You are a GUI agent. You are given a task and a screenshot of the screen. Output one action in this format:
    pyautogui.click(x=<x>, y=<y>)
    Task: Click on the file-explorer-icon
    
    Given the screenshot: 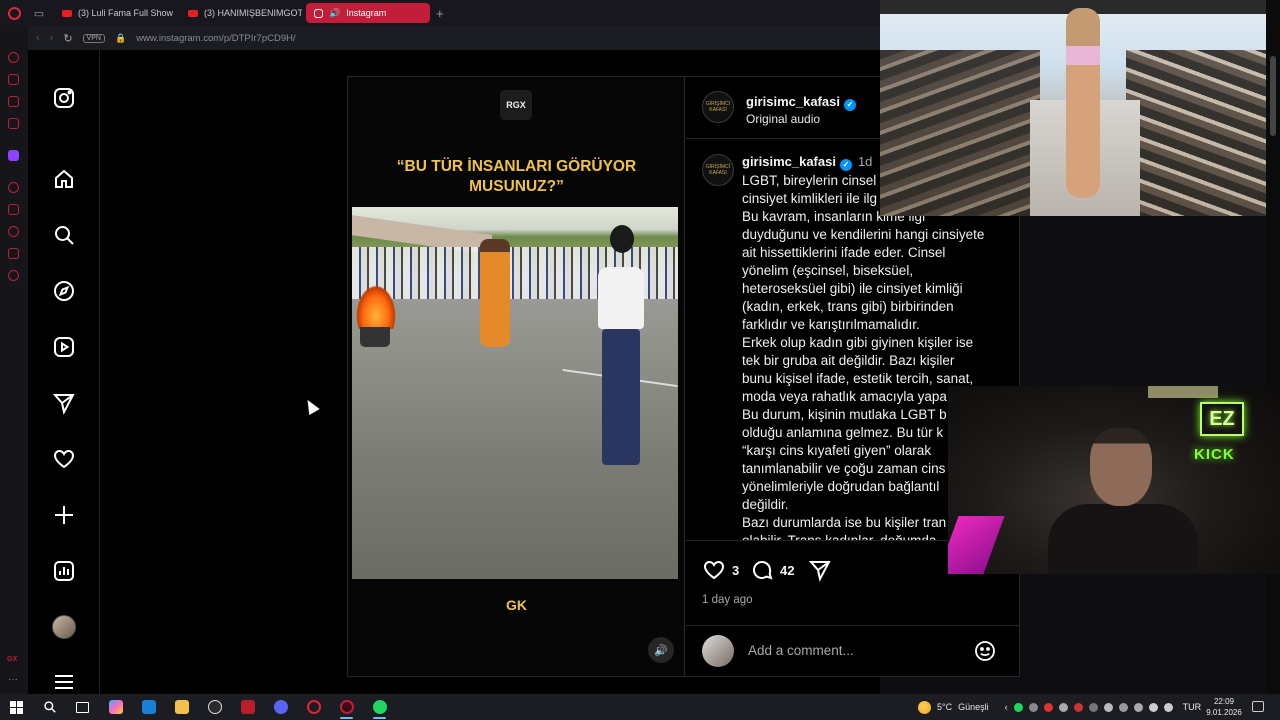 What is the action you would take?
    pyautogui.click(x=181, y=707)
    